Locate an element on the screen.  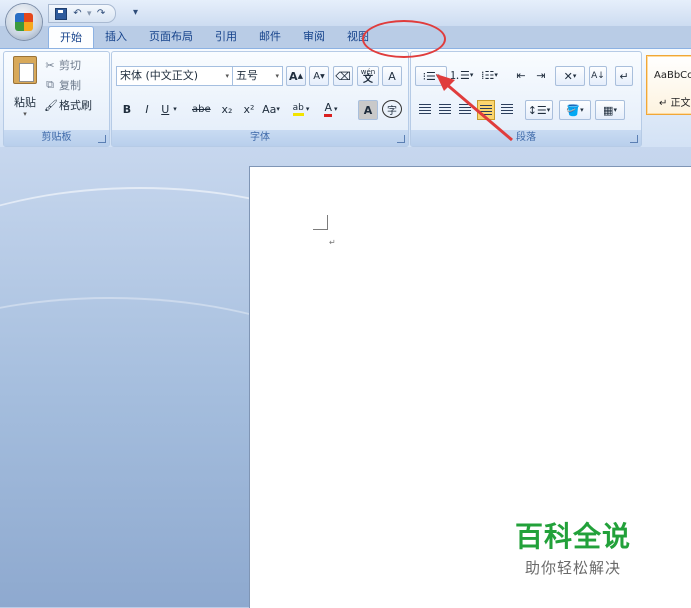
office-button is located at coordinates (24, 22).